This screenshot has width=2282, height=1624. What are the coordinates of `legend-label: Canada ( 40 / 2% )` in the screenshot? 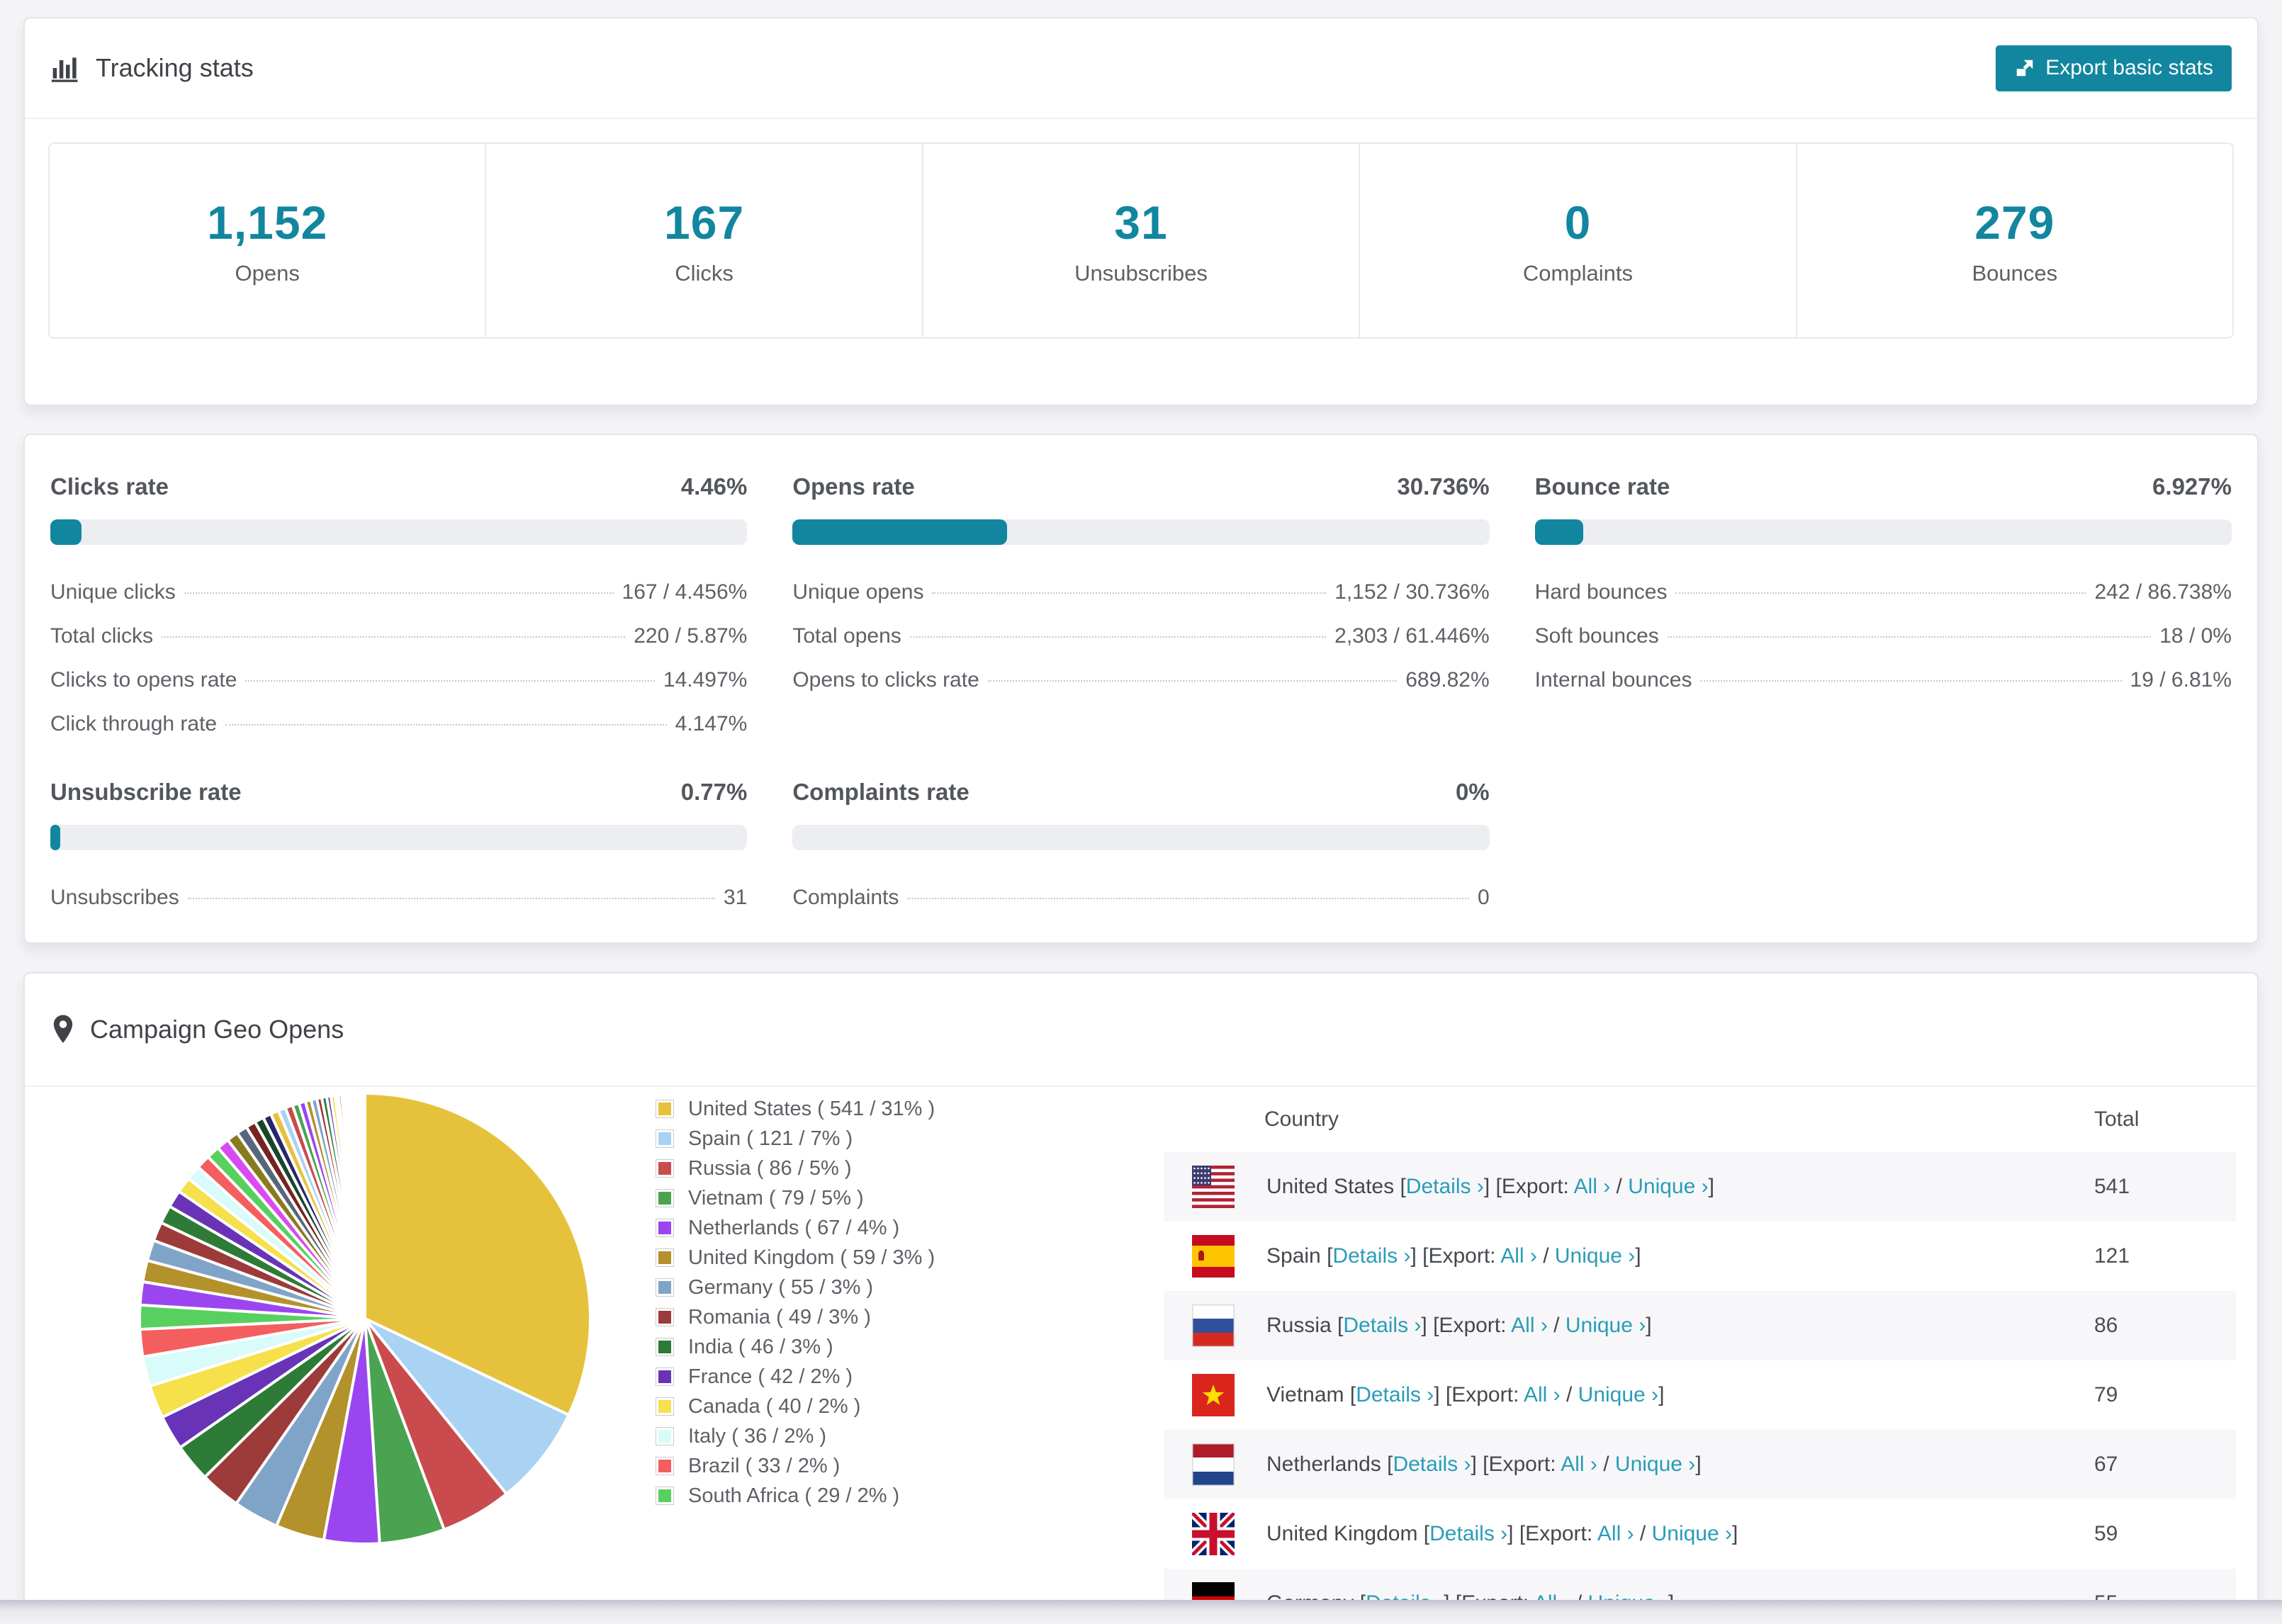 It's located at (775, 1406).